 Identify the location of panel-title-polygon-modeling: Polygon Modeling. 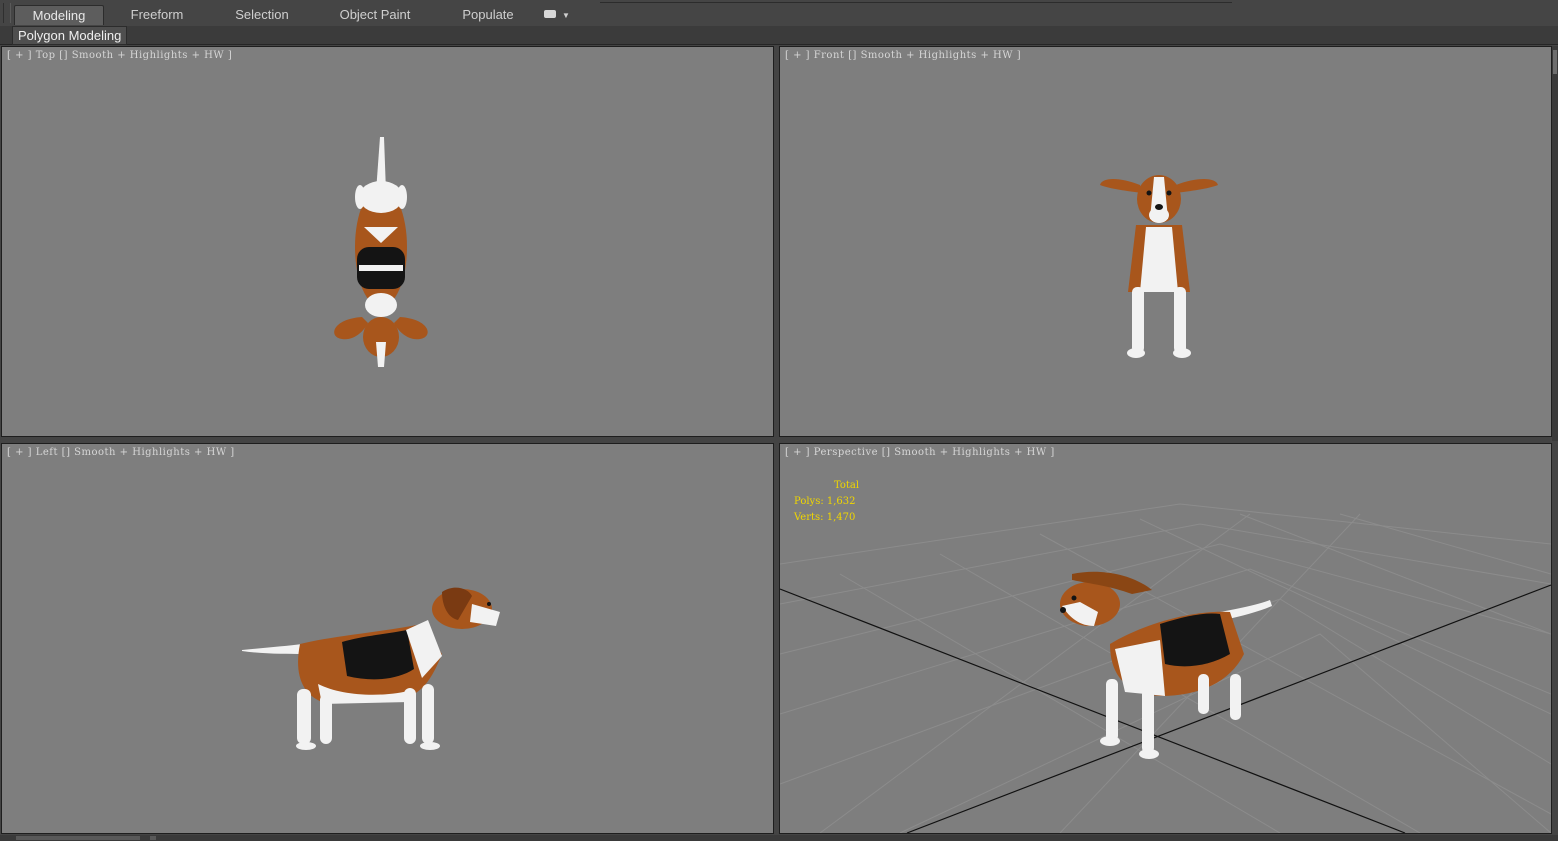
(70, 35).